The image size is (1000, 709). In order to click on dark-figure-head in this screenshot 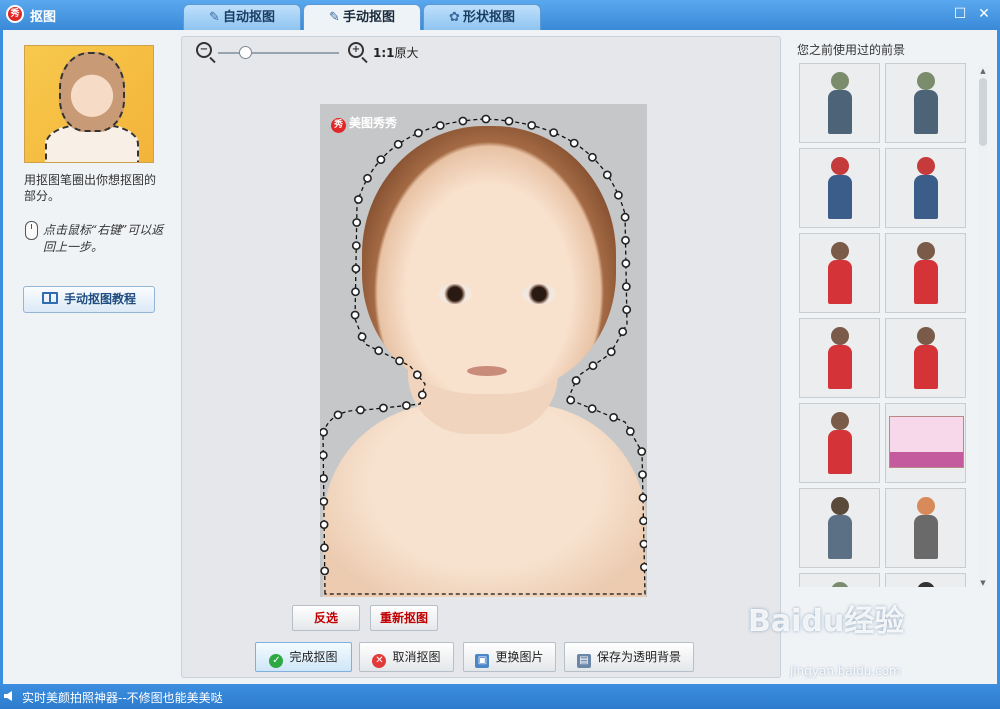, I will do `click(925, 584)`.